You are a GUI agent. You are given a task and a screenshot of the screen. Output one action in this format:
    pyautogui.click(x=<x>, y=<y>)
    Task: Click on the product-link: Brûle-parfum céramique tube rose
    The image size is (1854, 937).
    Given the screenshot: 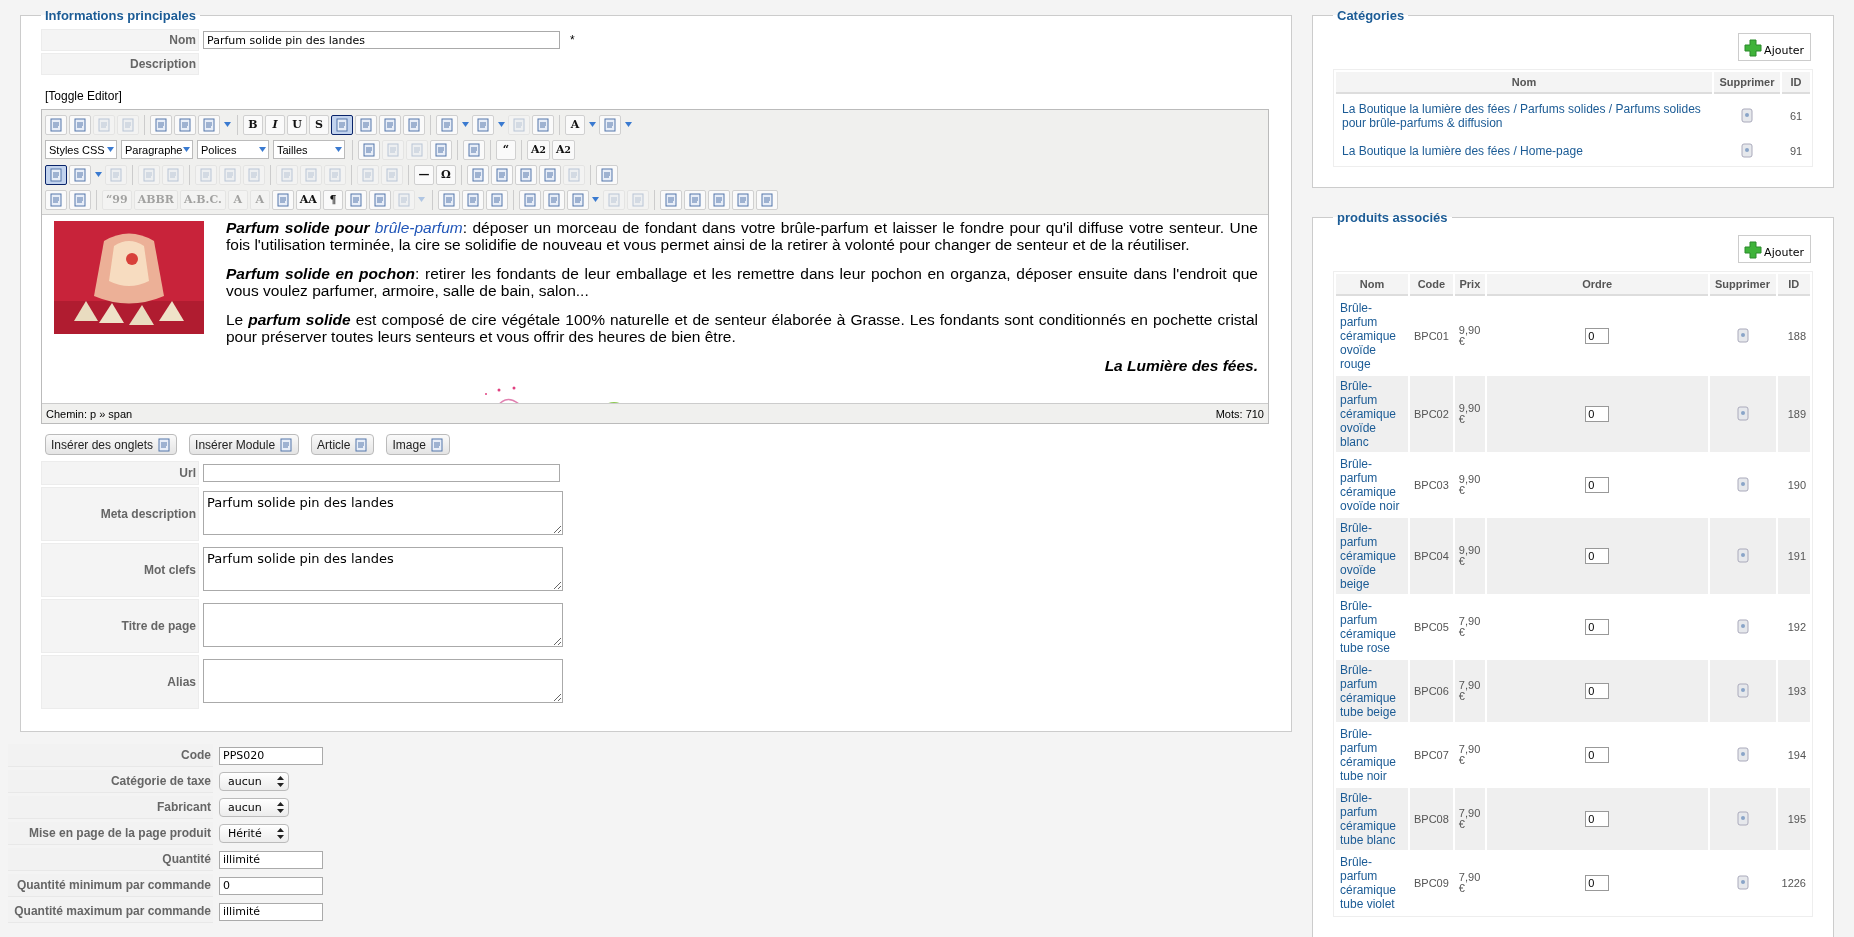 What is the action you would take?
    pyautogui.click(x=1372, y=627)
    